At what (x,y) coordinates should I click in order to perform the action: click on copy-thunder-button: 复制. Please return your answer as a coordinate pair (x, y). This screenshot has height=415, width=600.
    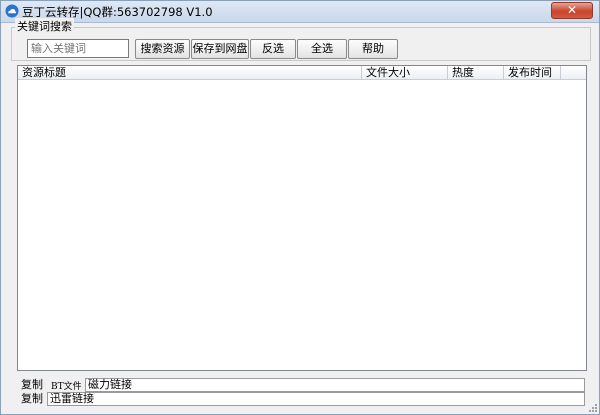
    Looking at the image, I should click on (32, 398).